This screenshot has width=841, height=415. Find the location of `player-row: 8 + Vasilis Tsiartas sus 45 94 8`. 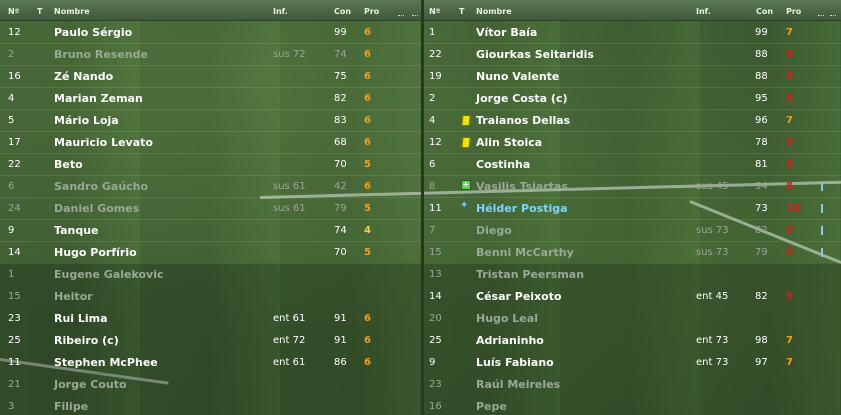

player-row: 8 + Vasilis Tsiartas sus 45 94 8 is located at coordinates (632, 186).